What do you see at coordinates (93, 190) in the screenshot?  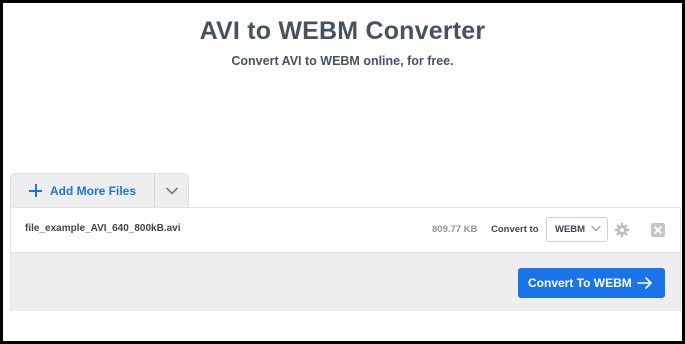 I see `add-more-files-label: Add More Files` at bounding box center [93, 190].